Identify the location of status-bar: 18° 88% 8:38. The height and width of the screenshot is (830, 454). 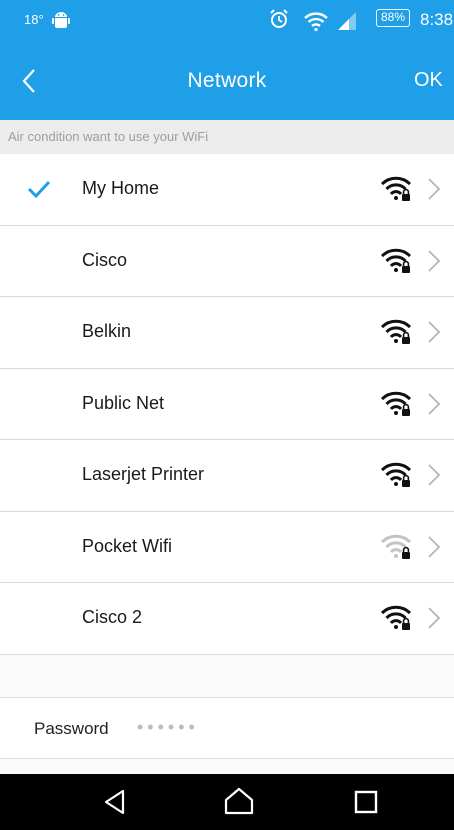
(227, 20).